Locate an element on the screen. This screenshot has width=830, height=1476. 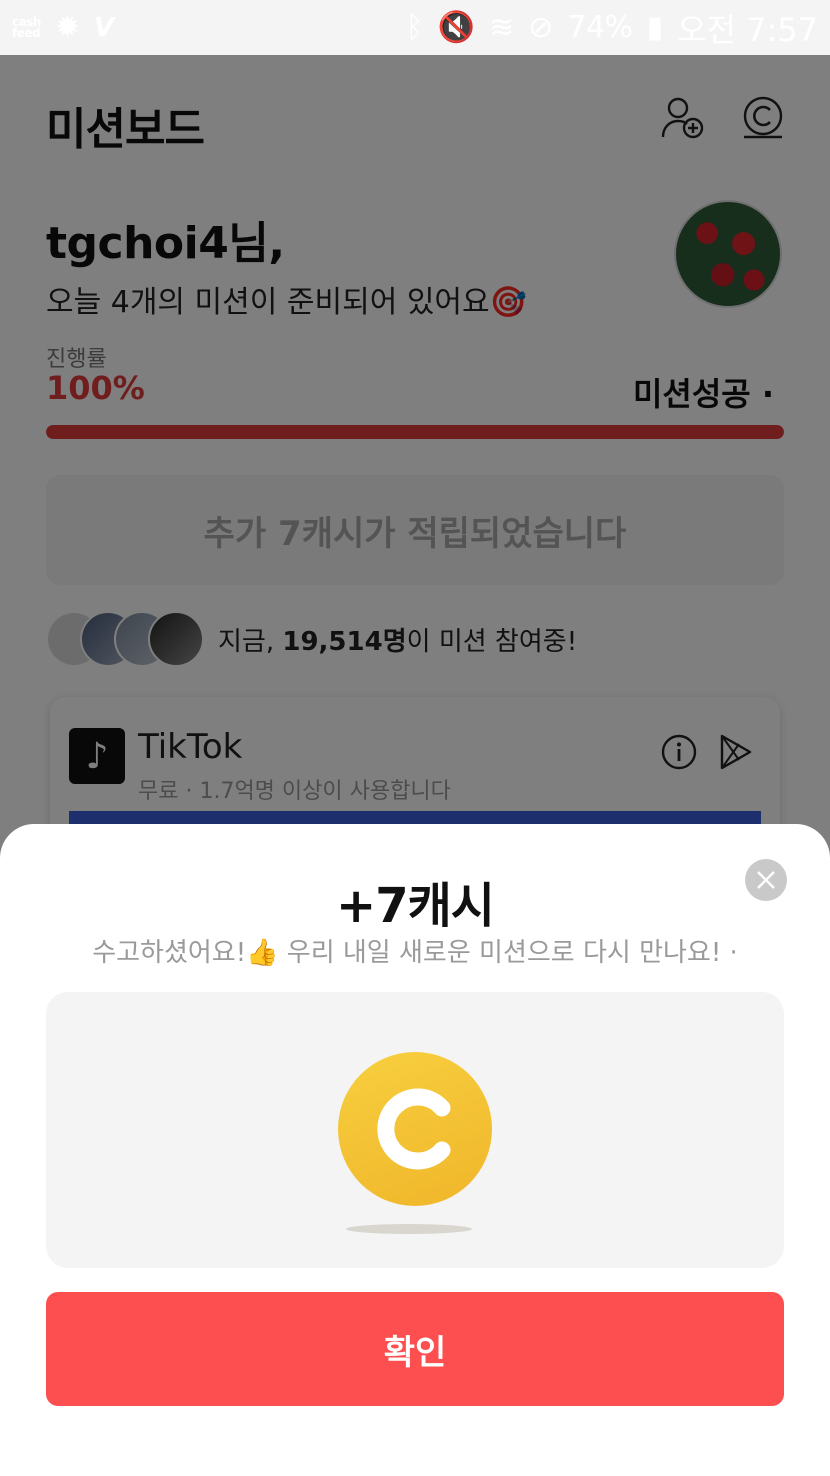
vibrate-mute-icon: 🔇 is located at coordinates (456, 27).